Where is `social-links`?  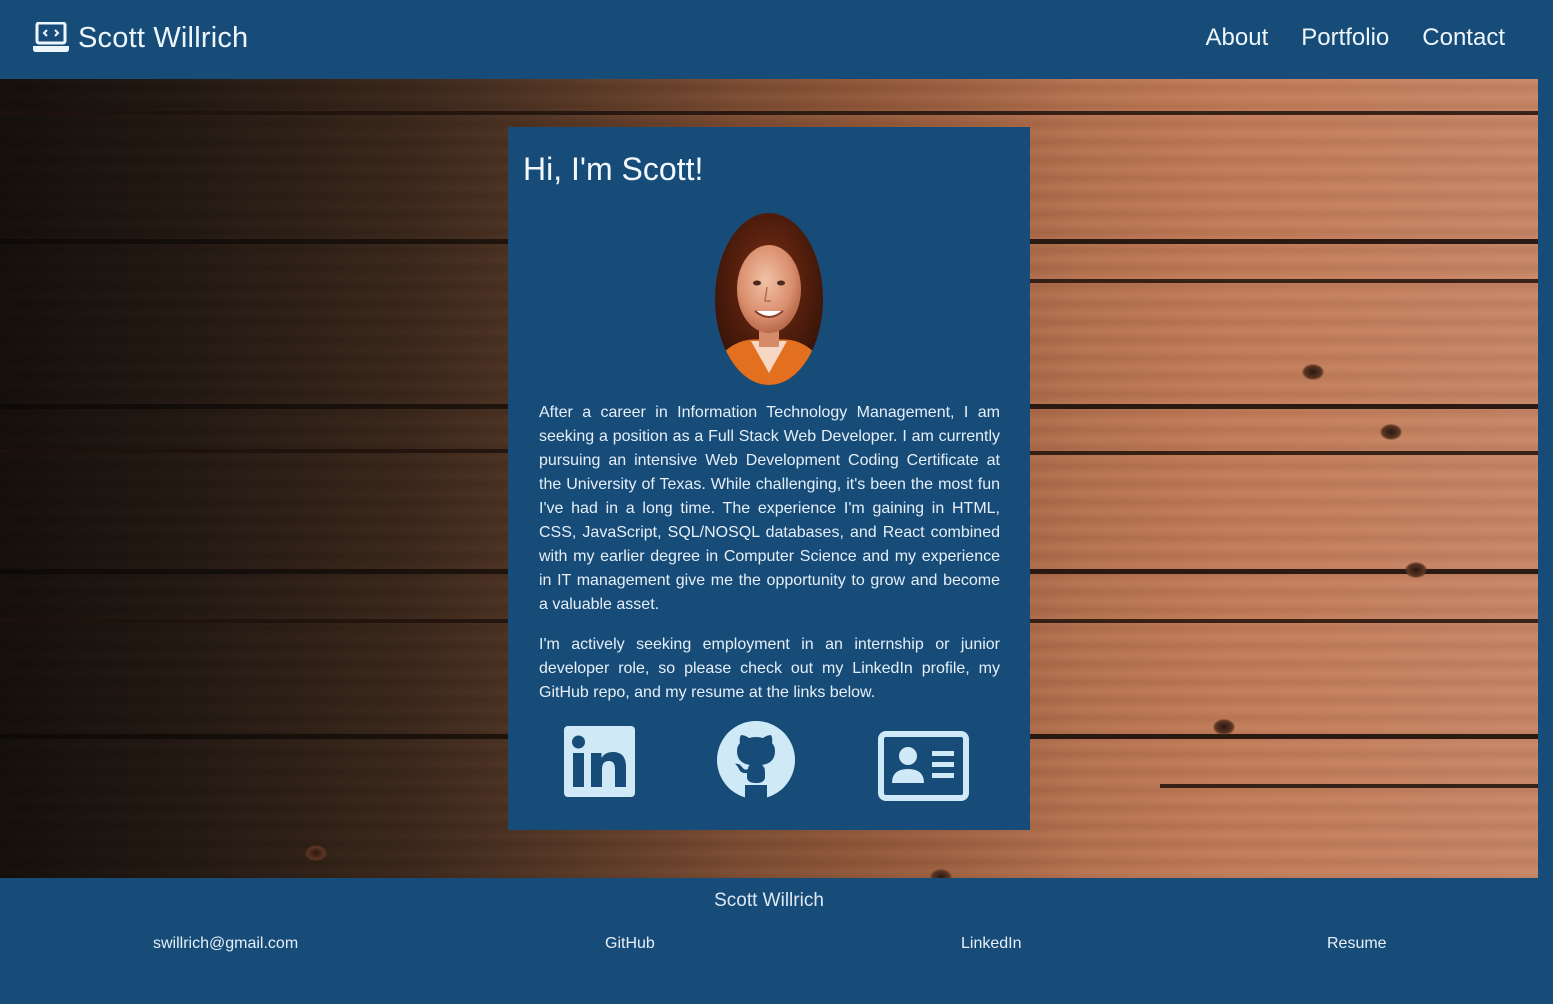 social-links is located at coordinates (769, 763).